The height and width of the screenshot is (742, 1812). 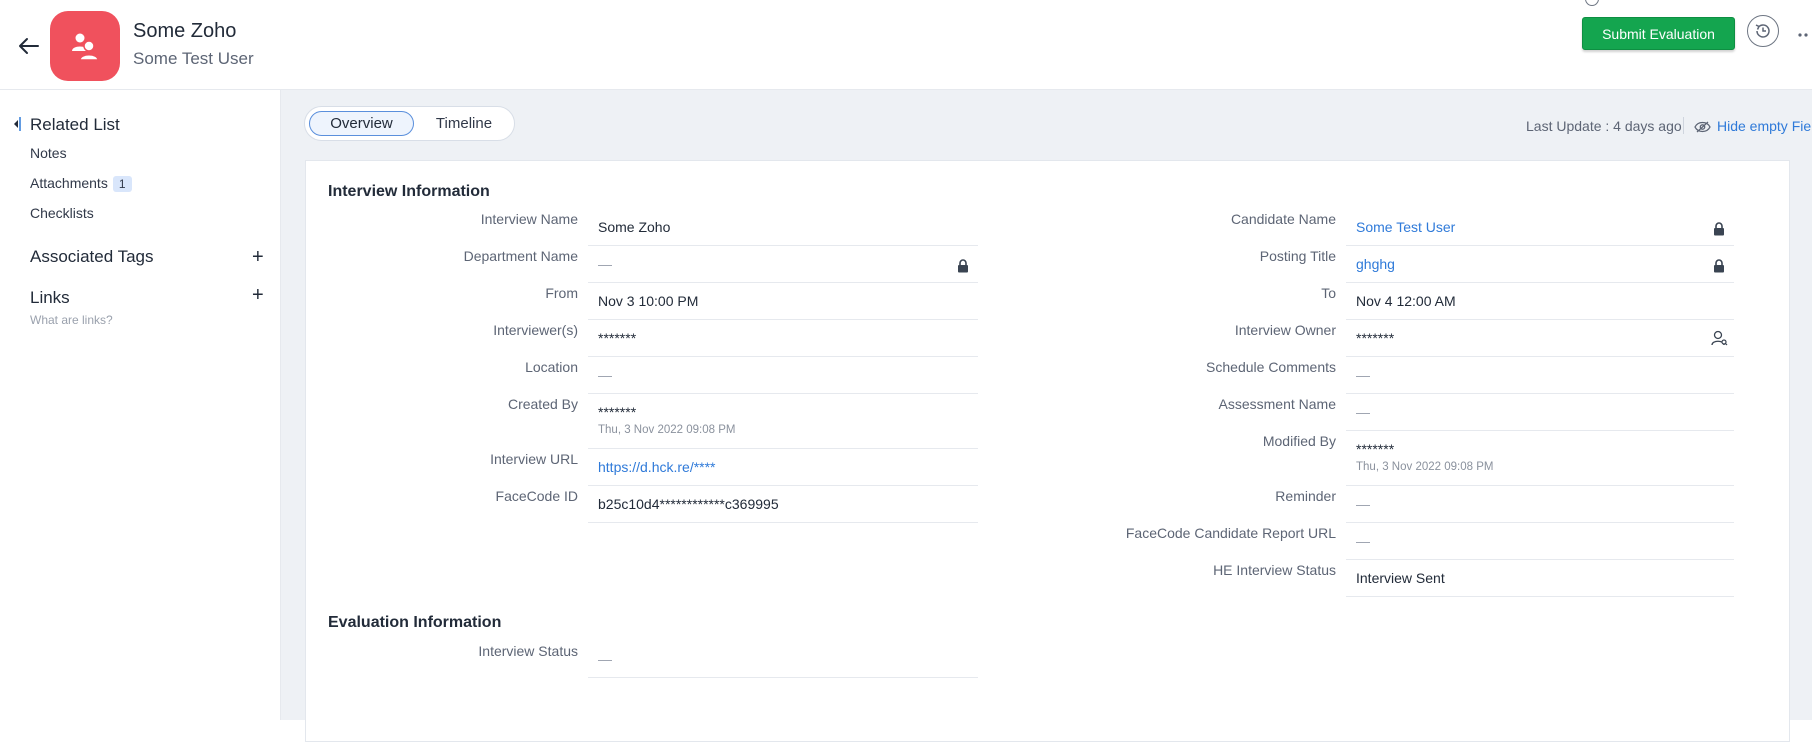 I want to click on to-value: Nov 4 12:00 AM, so click(x=1540, y=301).